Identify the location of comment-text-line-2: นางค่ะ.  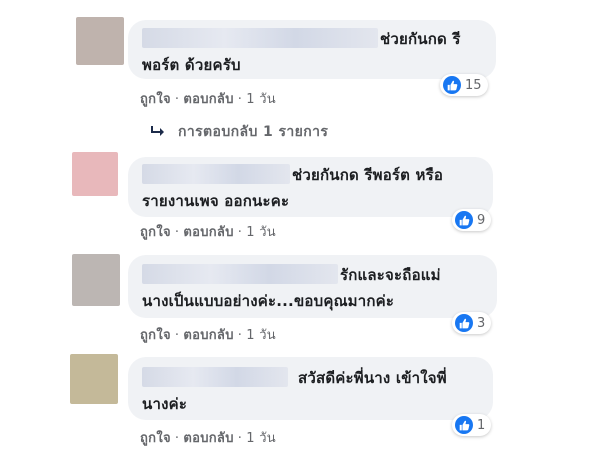
(165, 404).